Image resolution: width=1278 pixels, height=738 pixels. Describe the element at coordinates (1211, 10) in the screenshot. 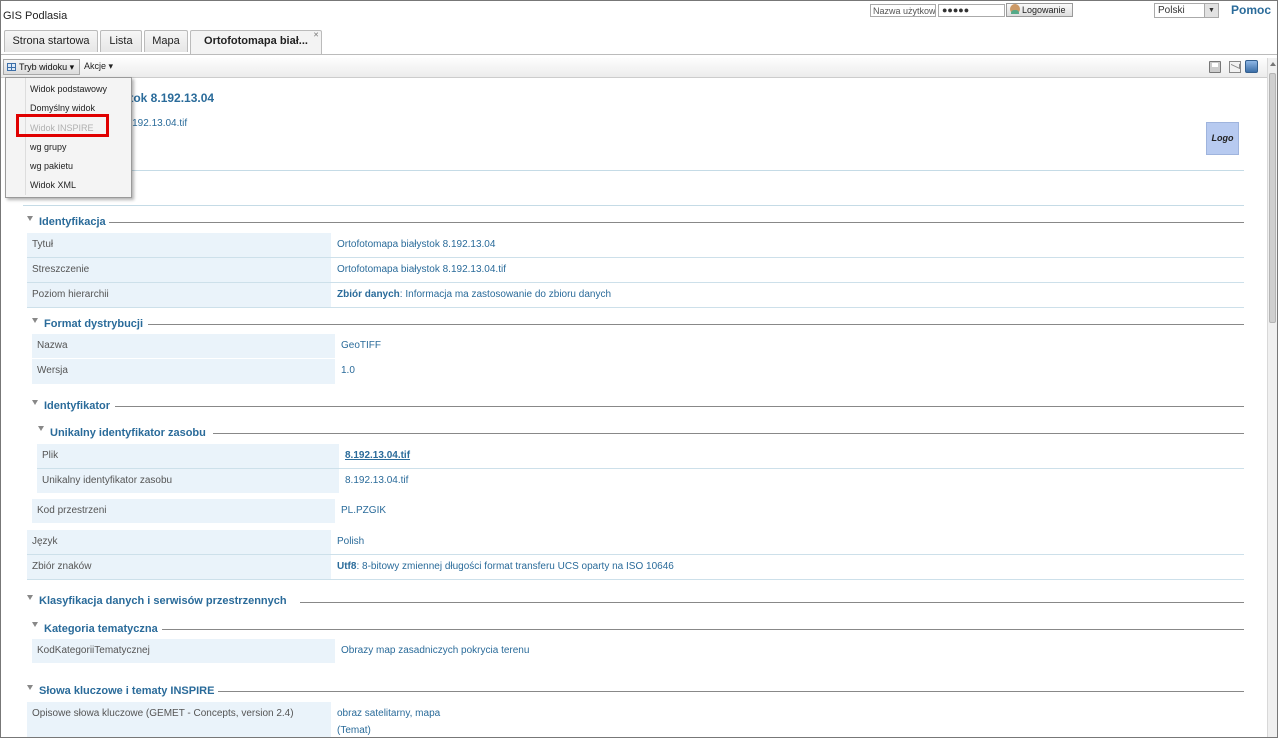

I see `chevron-down-icon: ▼` at that location.